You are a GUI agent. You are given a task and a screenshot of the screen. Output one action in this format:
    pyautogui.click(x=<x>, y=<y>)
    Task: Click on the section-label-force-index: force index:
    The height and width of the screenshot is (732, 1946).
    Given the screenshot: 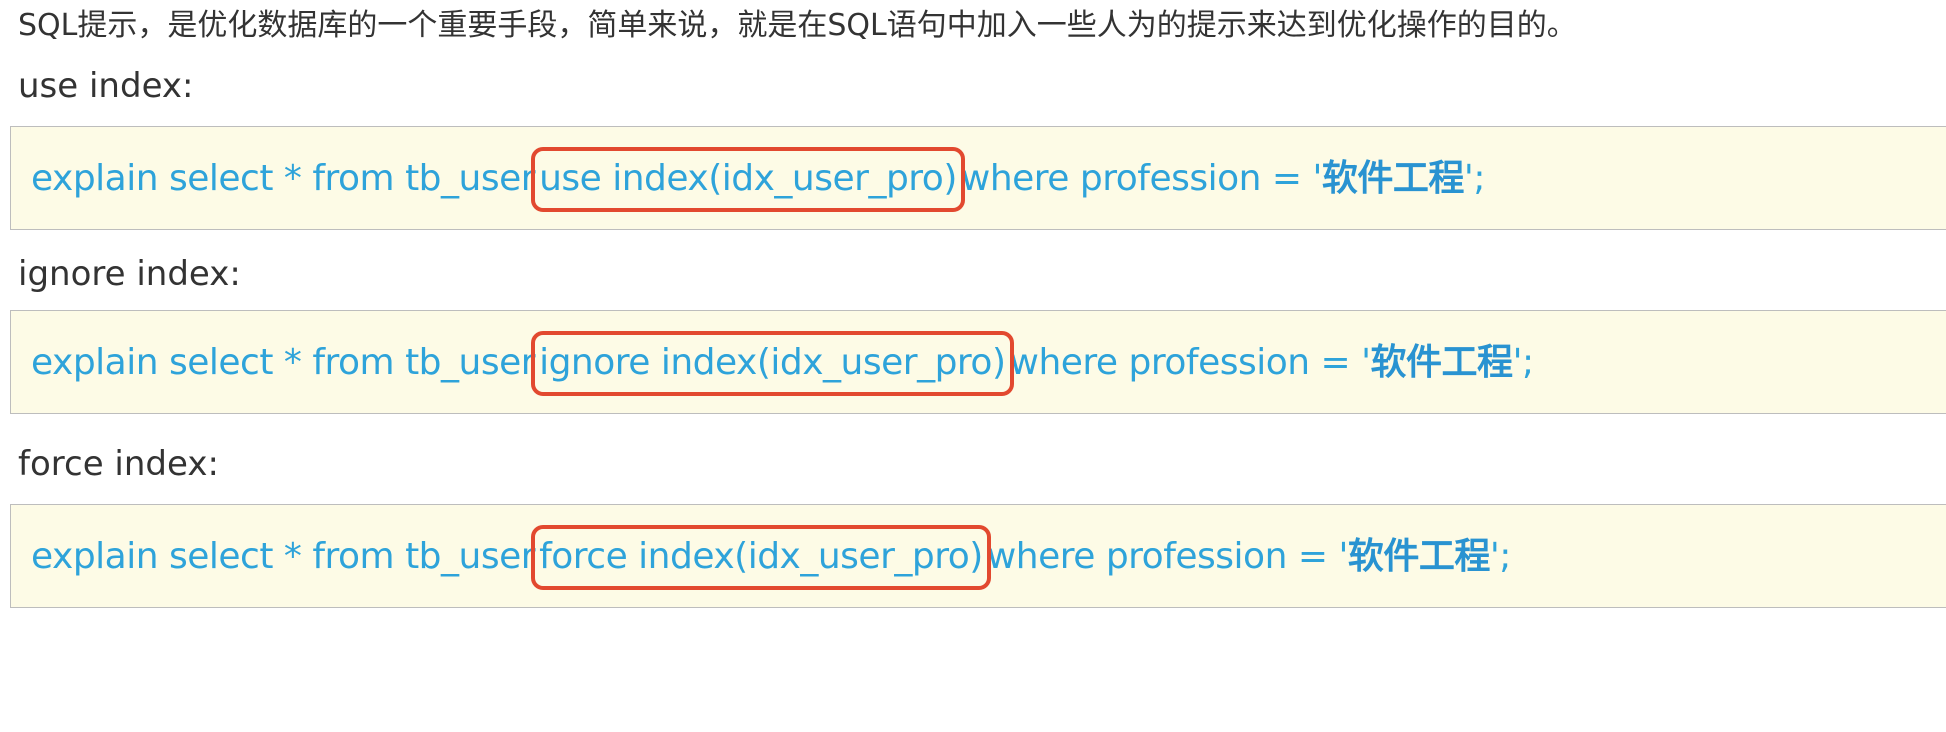 What is the action you would take?
    pyautogui.click(x=118, y=464)
    